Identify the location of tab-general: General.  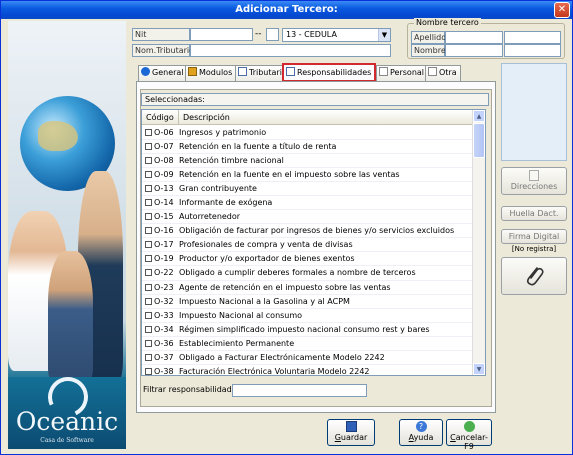
(163, 73).